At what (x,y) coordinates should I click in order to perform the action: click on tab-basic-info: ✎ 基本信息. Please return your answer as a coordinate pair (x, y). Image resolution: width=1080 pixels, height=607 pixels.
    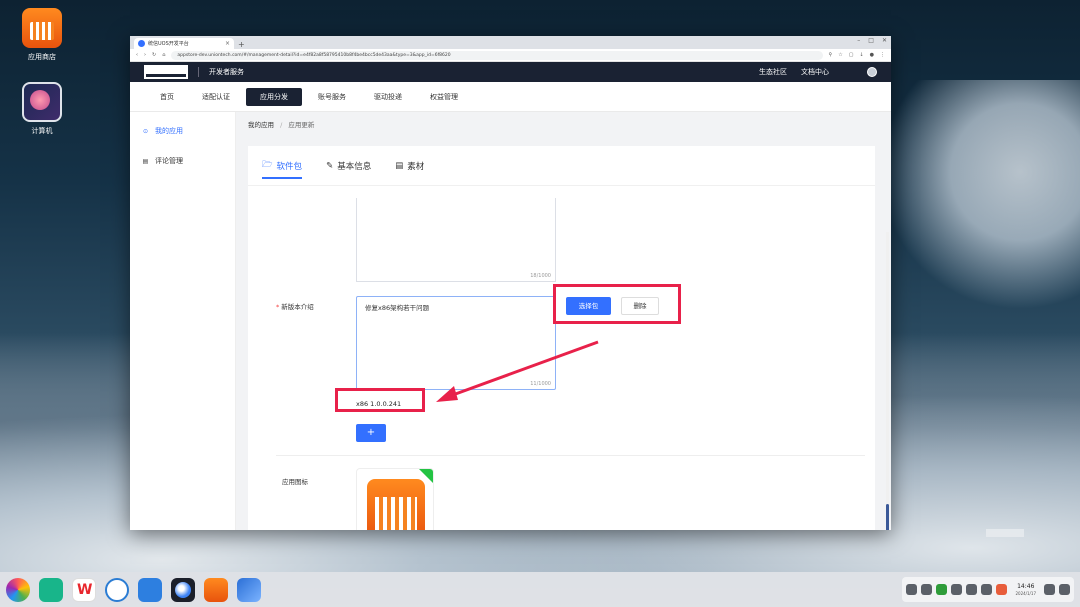
    Looking at the image, I should click on (348, 166).